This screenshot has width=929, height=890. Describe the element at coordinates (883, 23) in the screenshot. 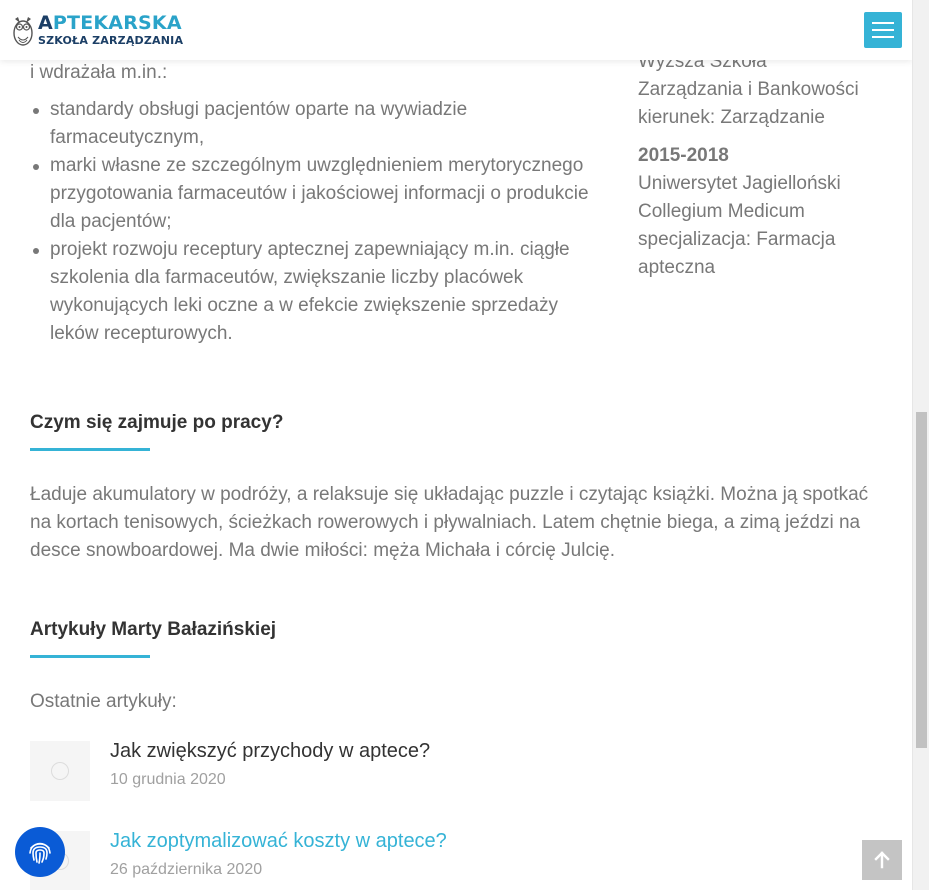

I see `hamburger-menu-icon` at that location.